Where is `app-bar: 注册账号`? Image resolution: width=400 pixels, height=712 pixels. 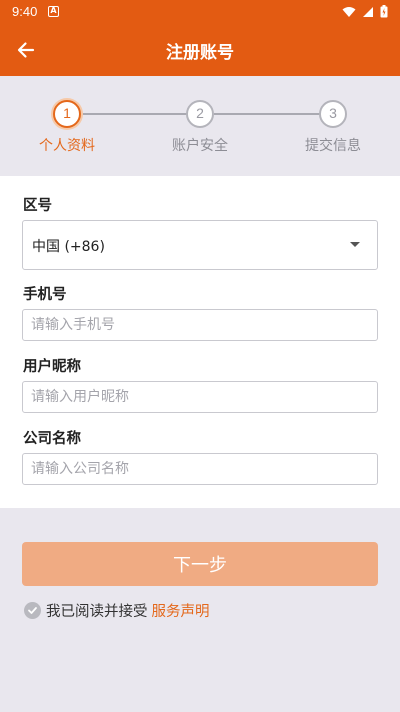
app-bar: 注册账号 is located at coordinates (200, 50).